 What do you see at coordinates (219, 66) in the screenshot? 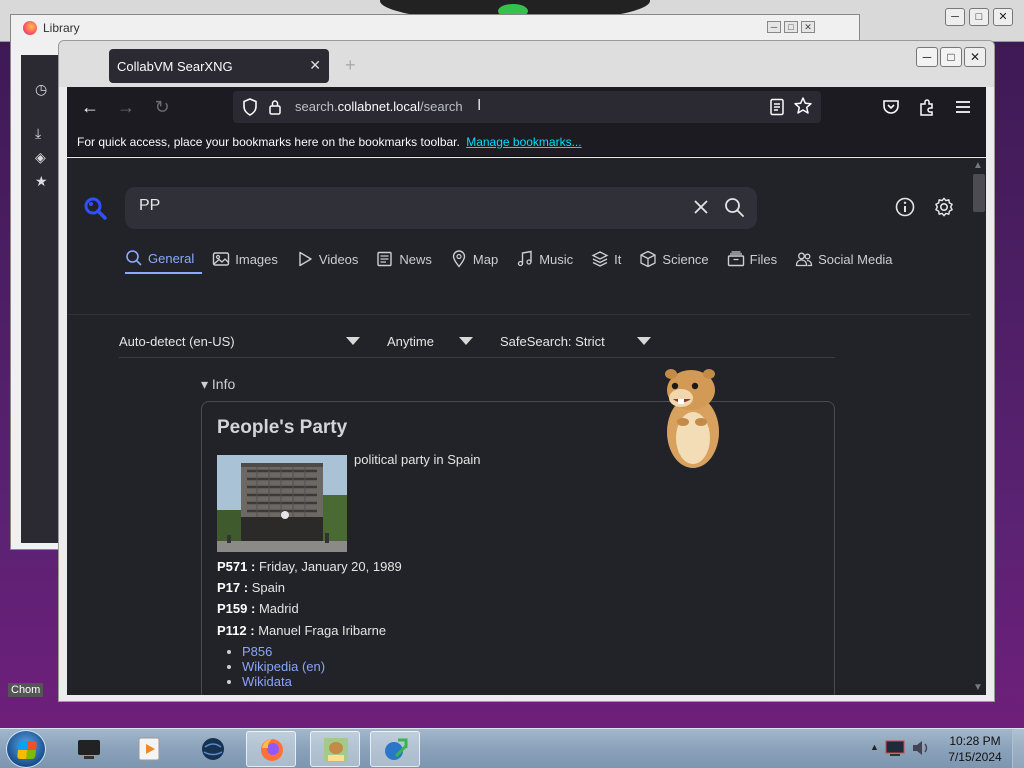
I see `tab-collabvm-searxng: CollabVM SearXNG ✕` at bounding box center [219, 66].